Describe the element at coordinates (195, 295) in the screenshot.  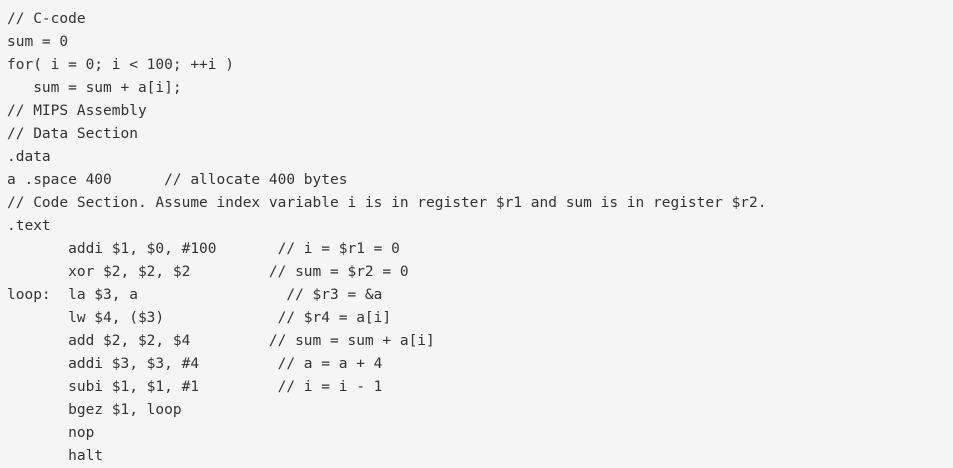
I see `code-line-13: loop: la $3, a // $r3 = &a` at that location.